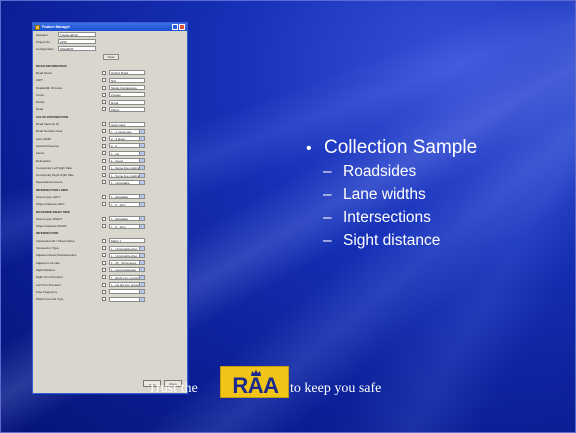 Image resolution: width=576 pixels, height=433 pixels. I want to click on dash-icon: –, so click(327, 171).